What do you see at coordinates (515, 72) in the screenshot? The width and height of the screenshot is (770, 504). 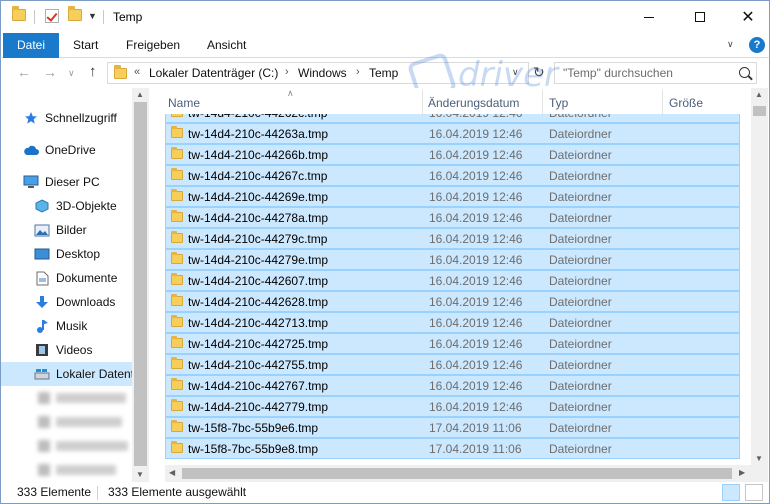 I see `address-dropdown-icon: ∨` at bounding box center [515, 72].